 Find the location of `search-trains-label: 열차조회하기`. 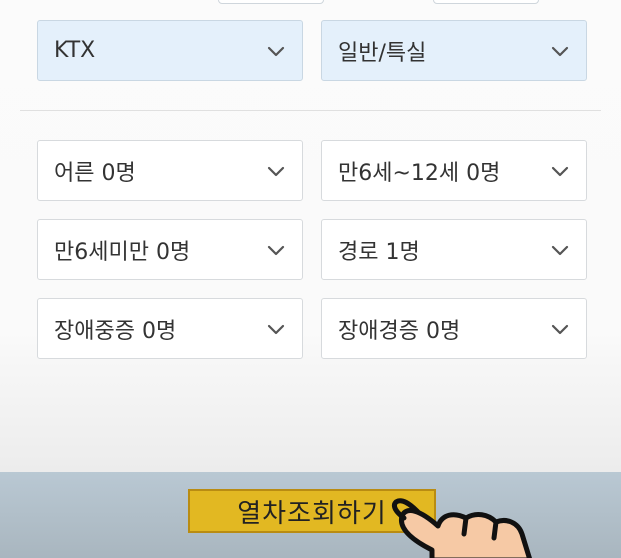

search-trains-label: 열차조회하기 is located at coordinates (312, 513).